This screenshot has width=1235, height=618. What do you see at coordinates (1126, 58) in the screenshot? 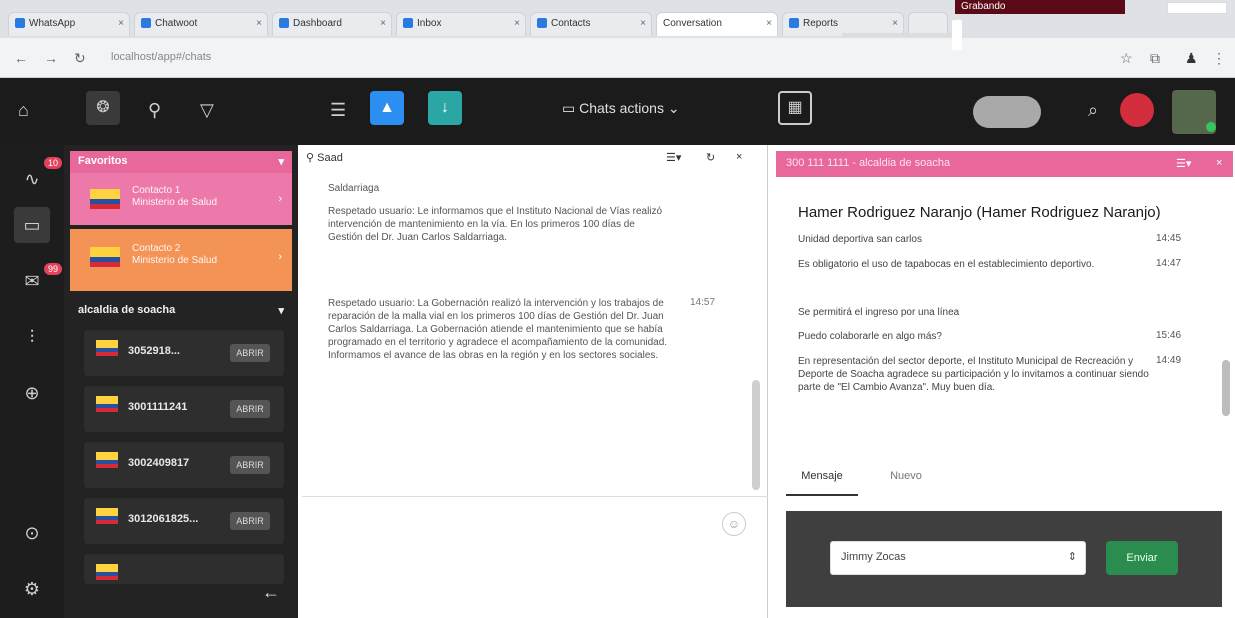
I see `bookmark-star-icon: ☆` at bounding box center [1126, 58].